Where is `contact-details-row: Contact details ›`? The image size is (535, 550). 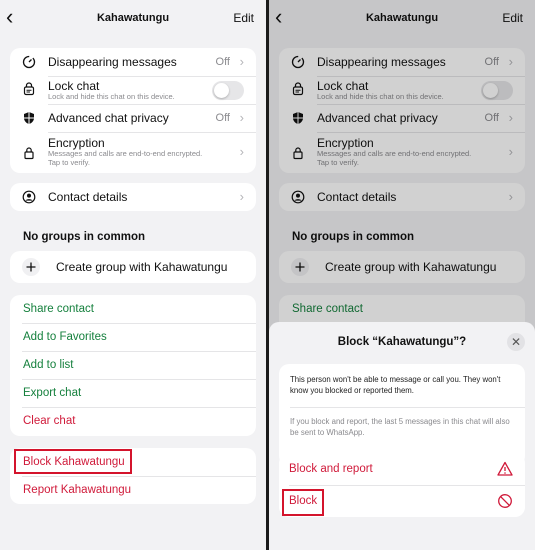
contact-details-row: Contact details › is located at coordinates (133, 197).